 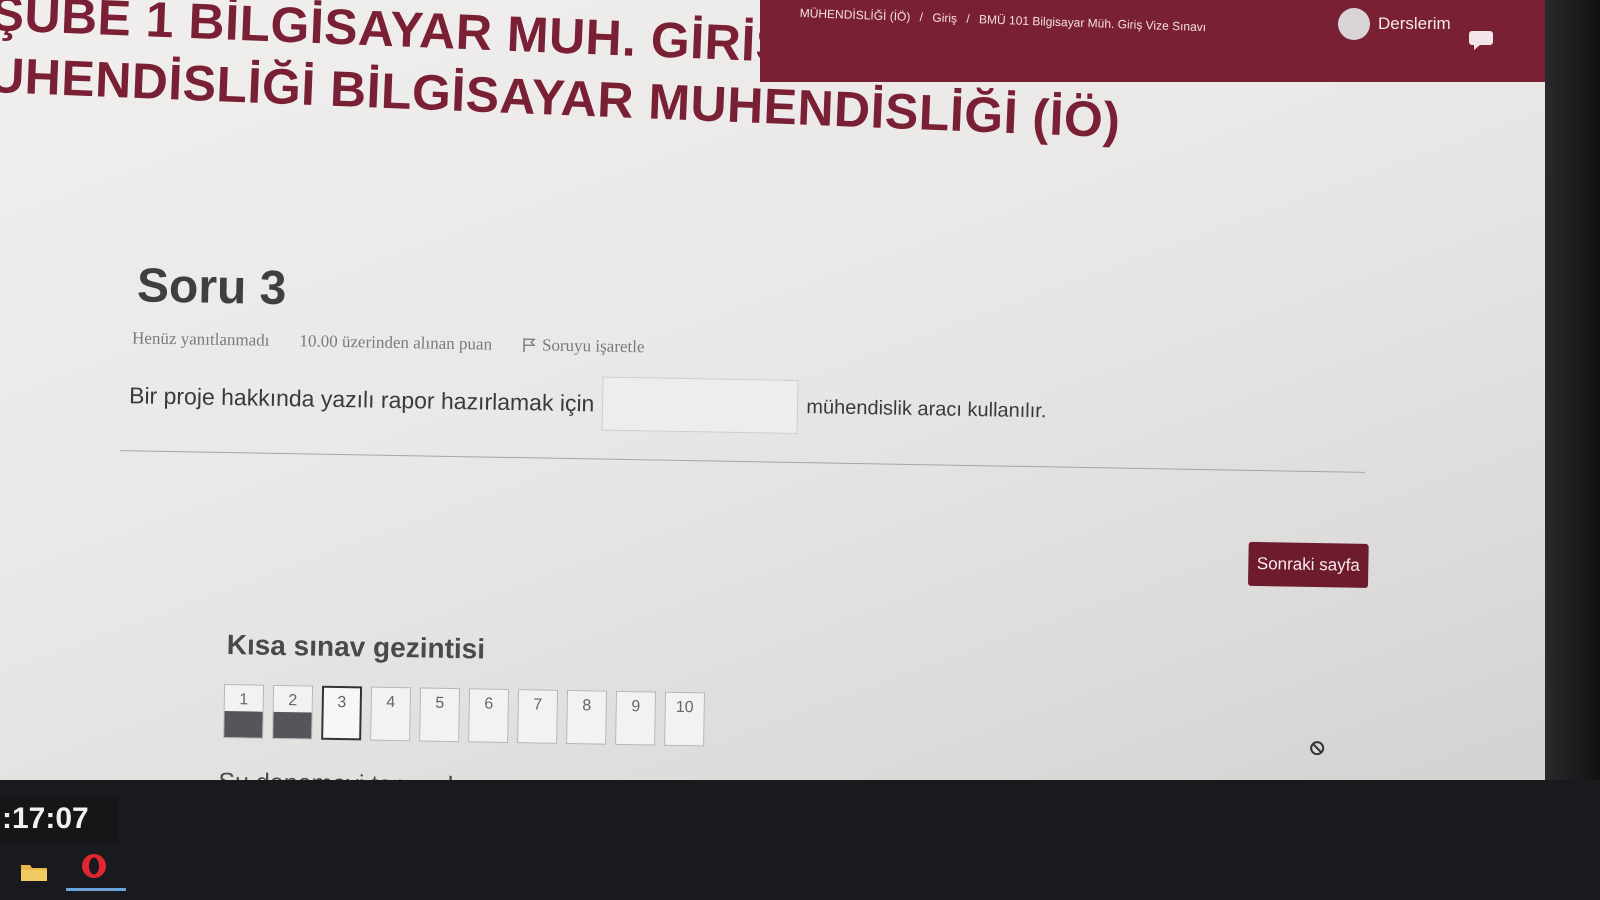 What do you see at coordinates (1317, 748) in the screenshot?
I see `blocked-icon` at bounding box center [1317, 748].